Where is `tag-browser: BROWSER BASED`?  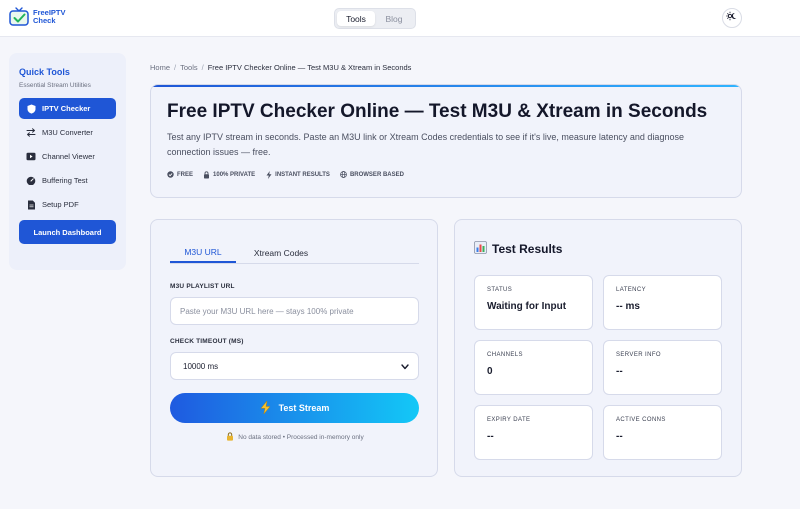
tag-browser: BROWSER BASED is located at coordinates (372, 174).